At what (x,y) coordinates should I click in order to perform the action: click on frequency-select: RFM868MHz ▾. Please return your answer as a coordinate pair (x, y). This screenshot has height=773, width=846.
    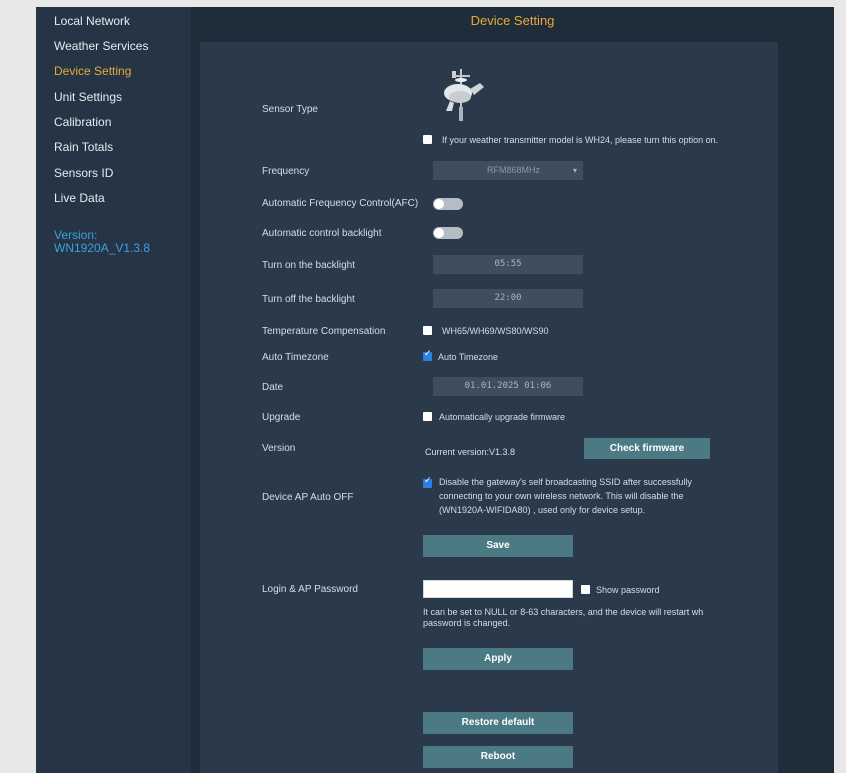
    Looking at the image, I should click on (508, 170).